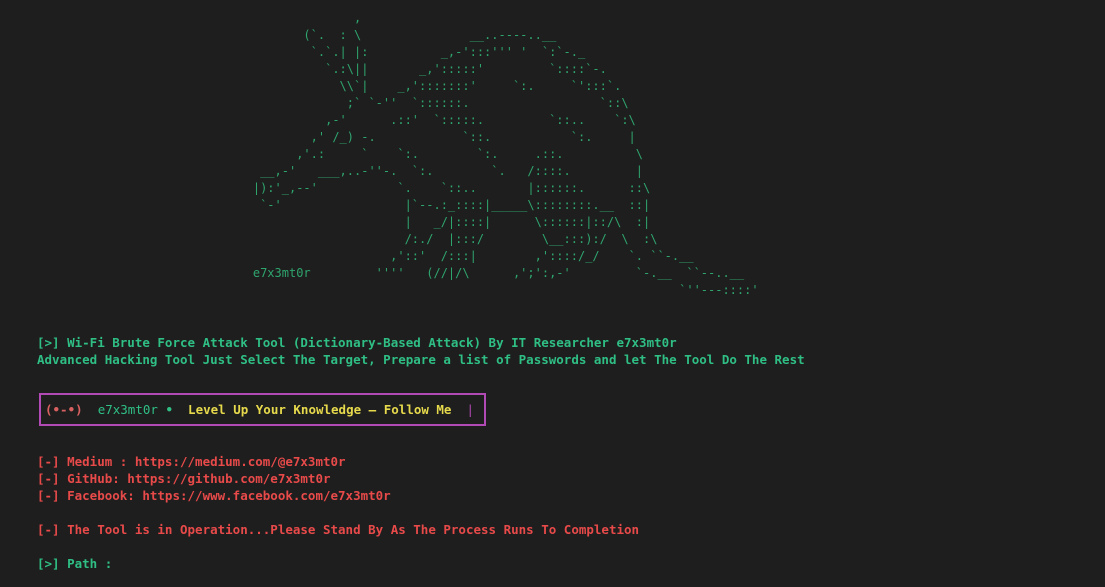 The height and width of the screenshot is (587, 1105). I want to click on banner-message: Level Up Your Knowledge — Follow Me, so click(320, 409).